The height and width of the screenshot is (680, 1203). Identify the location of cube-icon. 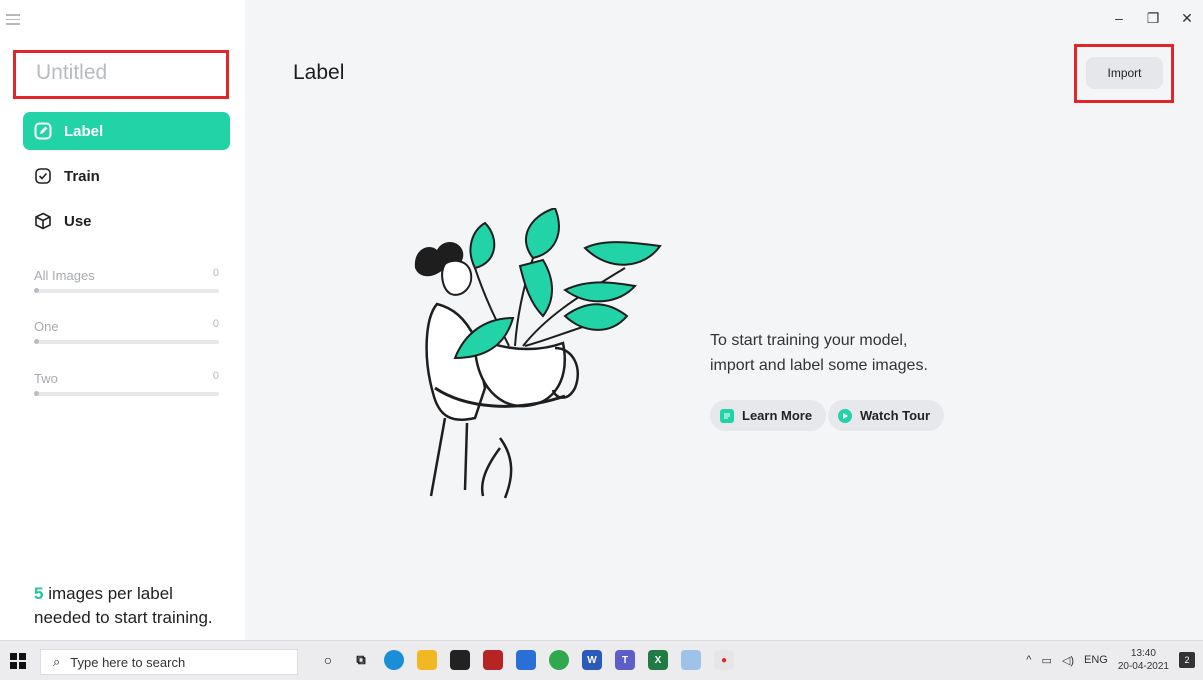
(43, 221).